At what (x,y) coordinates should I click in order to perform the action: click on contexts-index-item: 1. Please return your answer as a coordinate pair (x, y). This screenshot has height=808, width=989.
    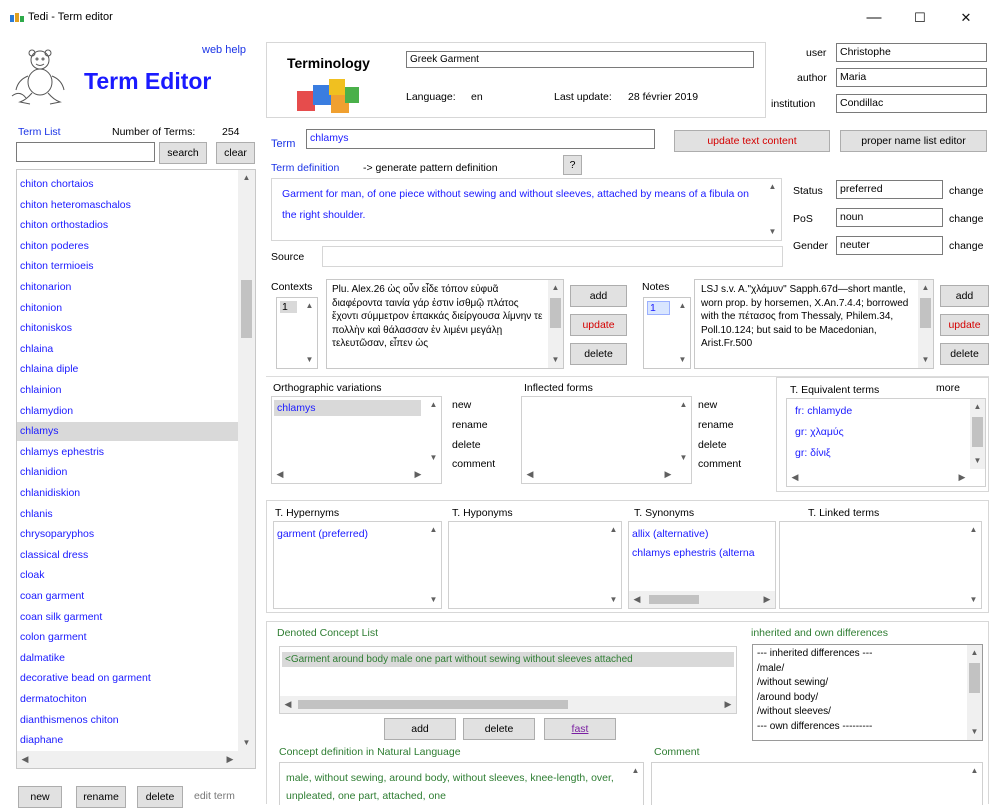
    Looking at the image, I should click on (288, 307).